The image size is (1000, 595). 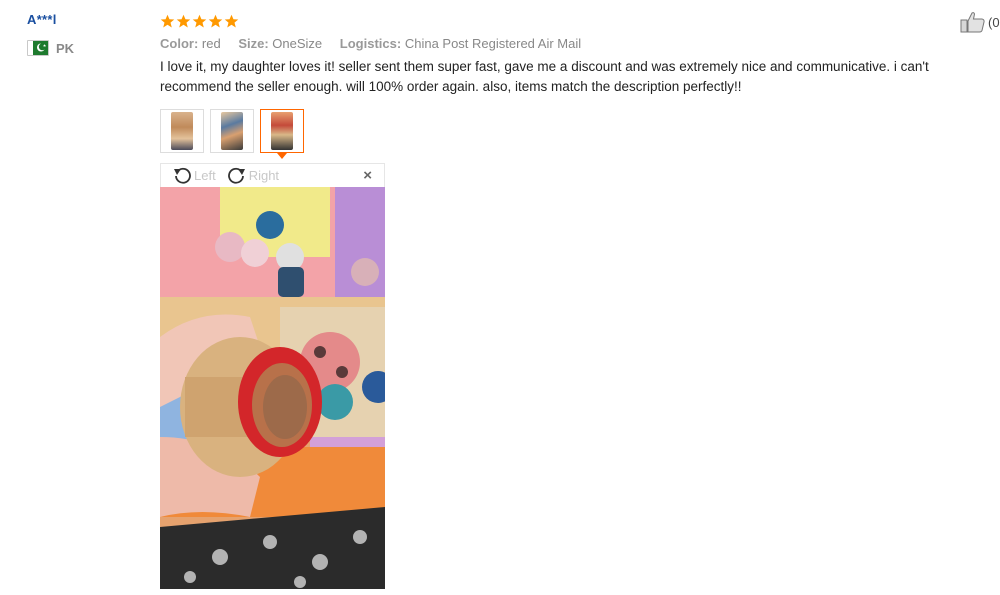 I want to click on attr-size-label: Size:, so click(x=253, y=43).